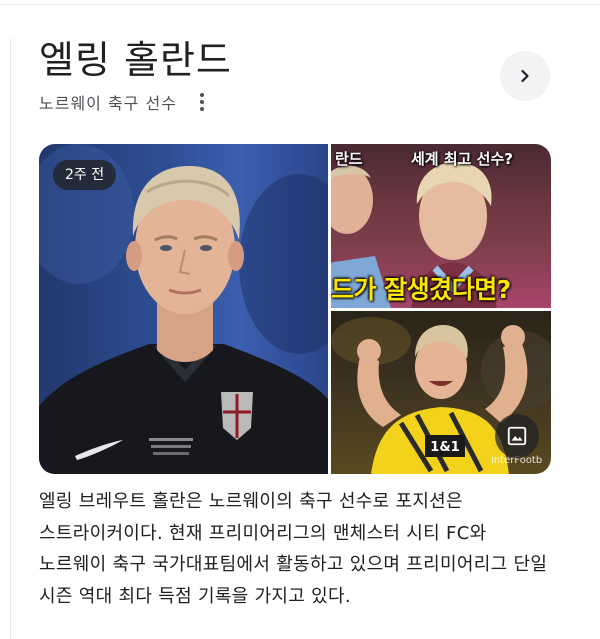 This screenshot has width=600, height=639. What do you see at coordinates (441, 392) in the screenshot?
I see `thumbnail-bottom-right: 1&1 interFootb` at bounding box center [441, 392].